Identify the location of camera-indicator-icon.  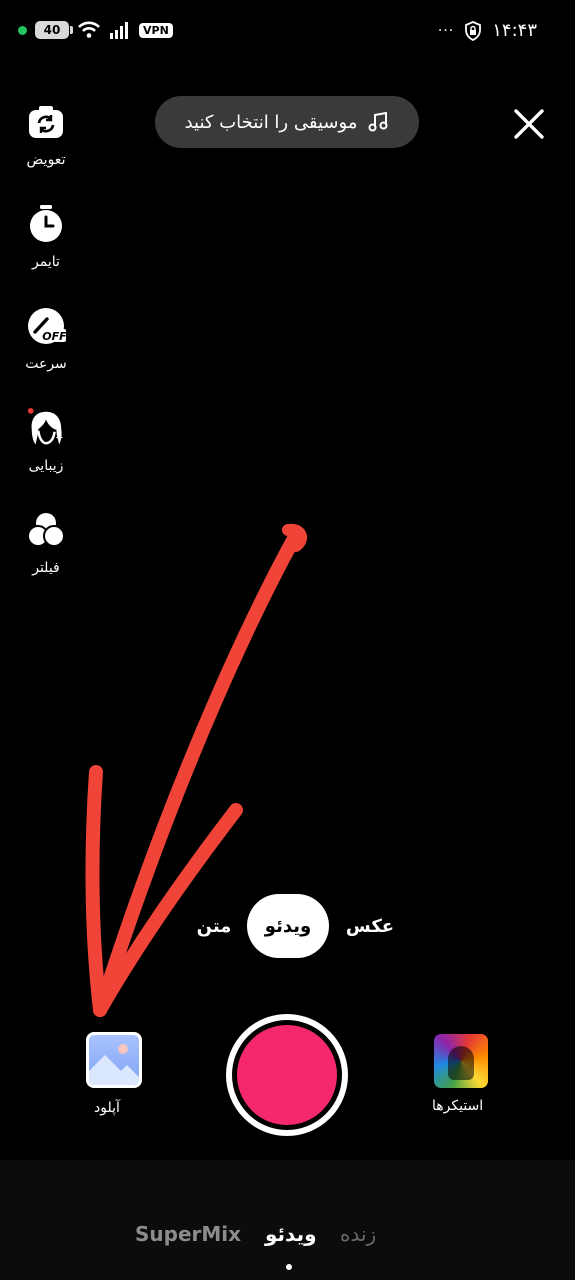
(22, 30).